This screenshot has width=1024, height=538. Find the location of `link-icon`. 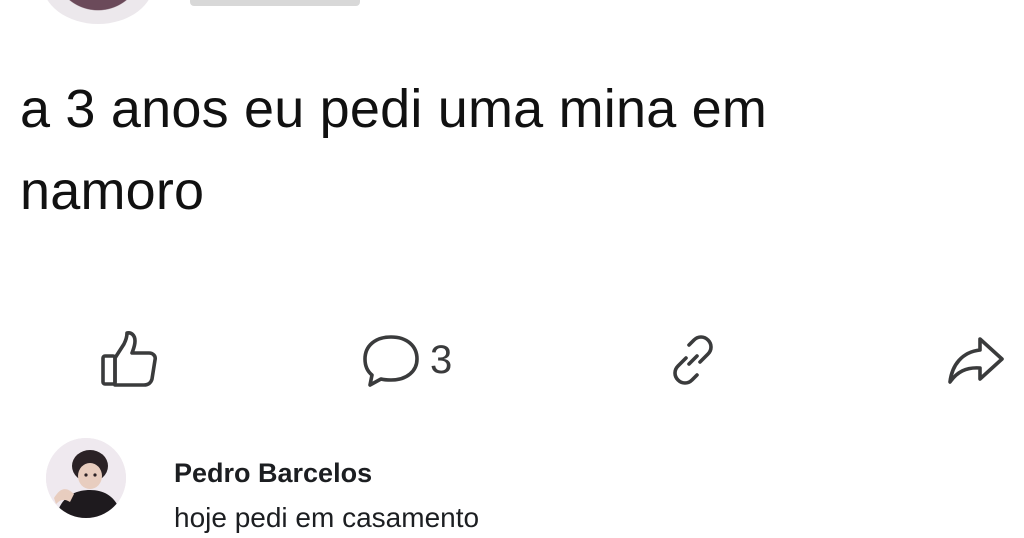

link-icon is located at coordinates (693, 360).